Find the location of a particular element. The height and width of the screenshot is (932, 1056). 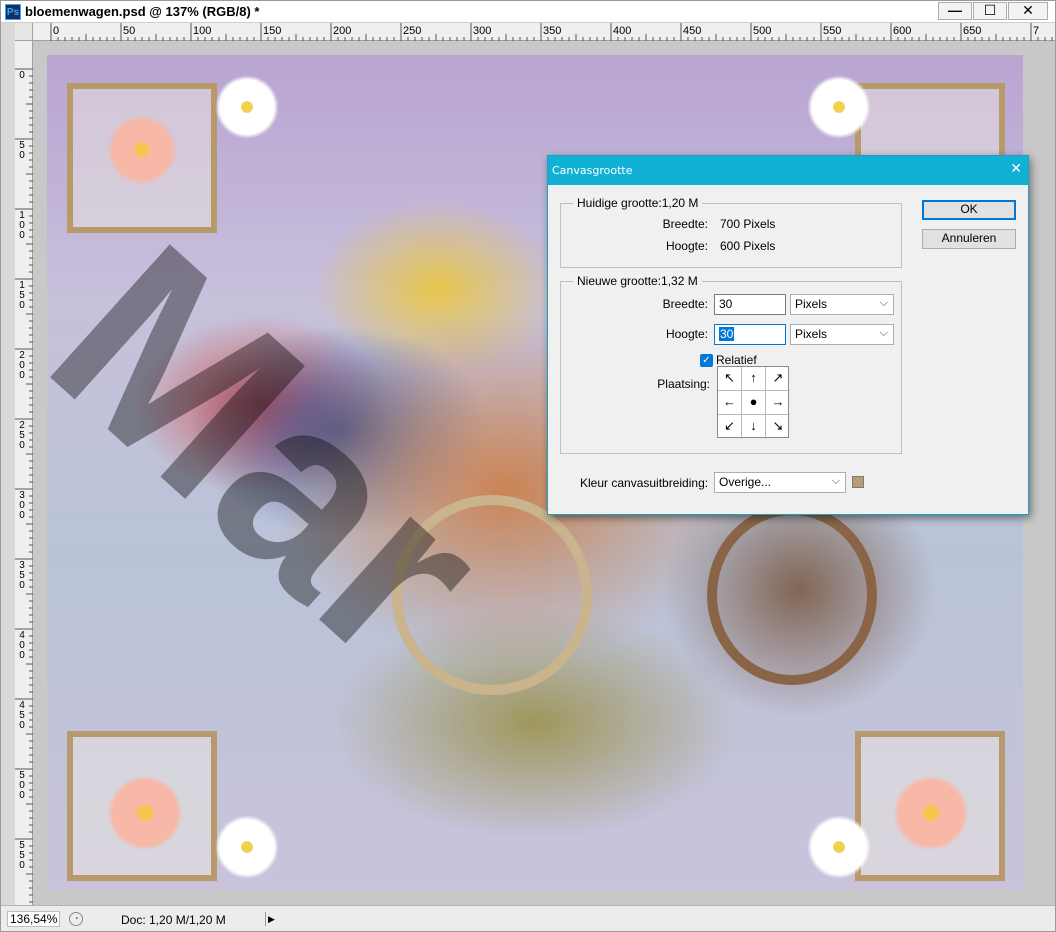

maximize-button: ☐ is located at coordinates (990, 11).